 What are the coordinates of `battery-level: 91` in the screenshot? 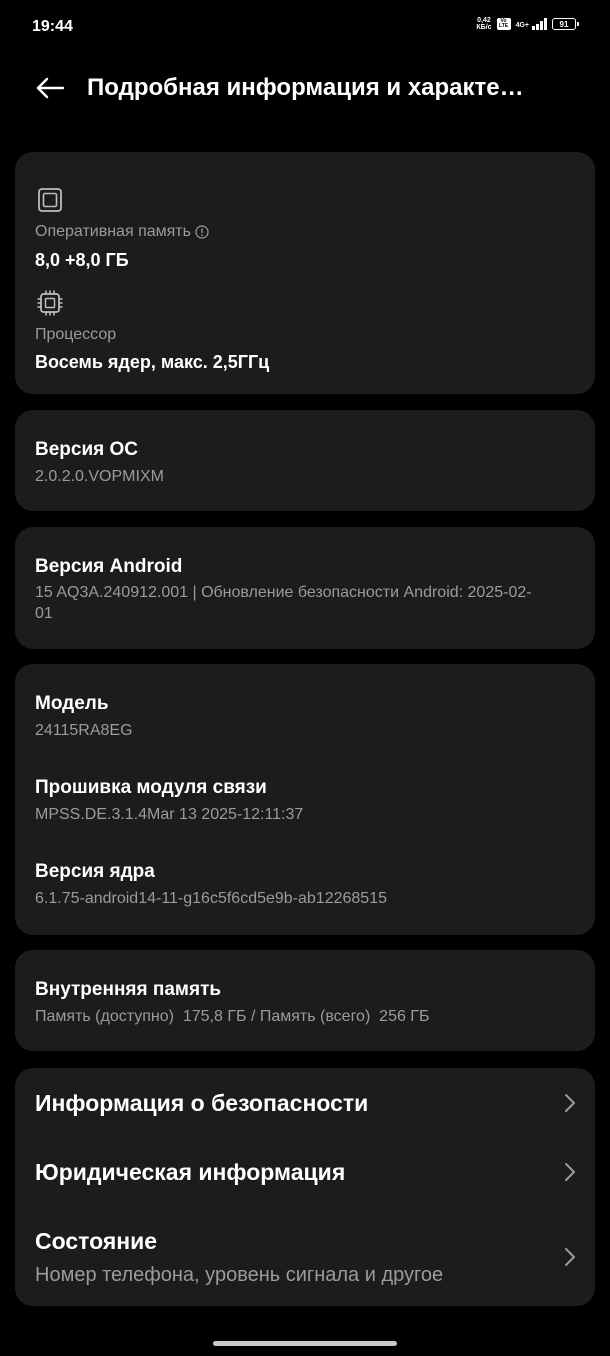 It's located at (564, 24).